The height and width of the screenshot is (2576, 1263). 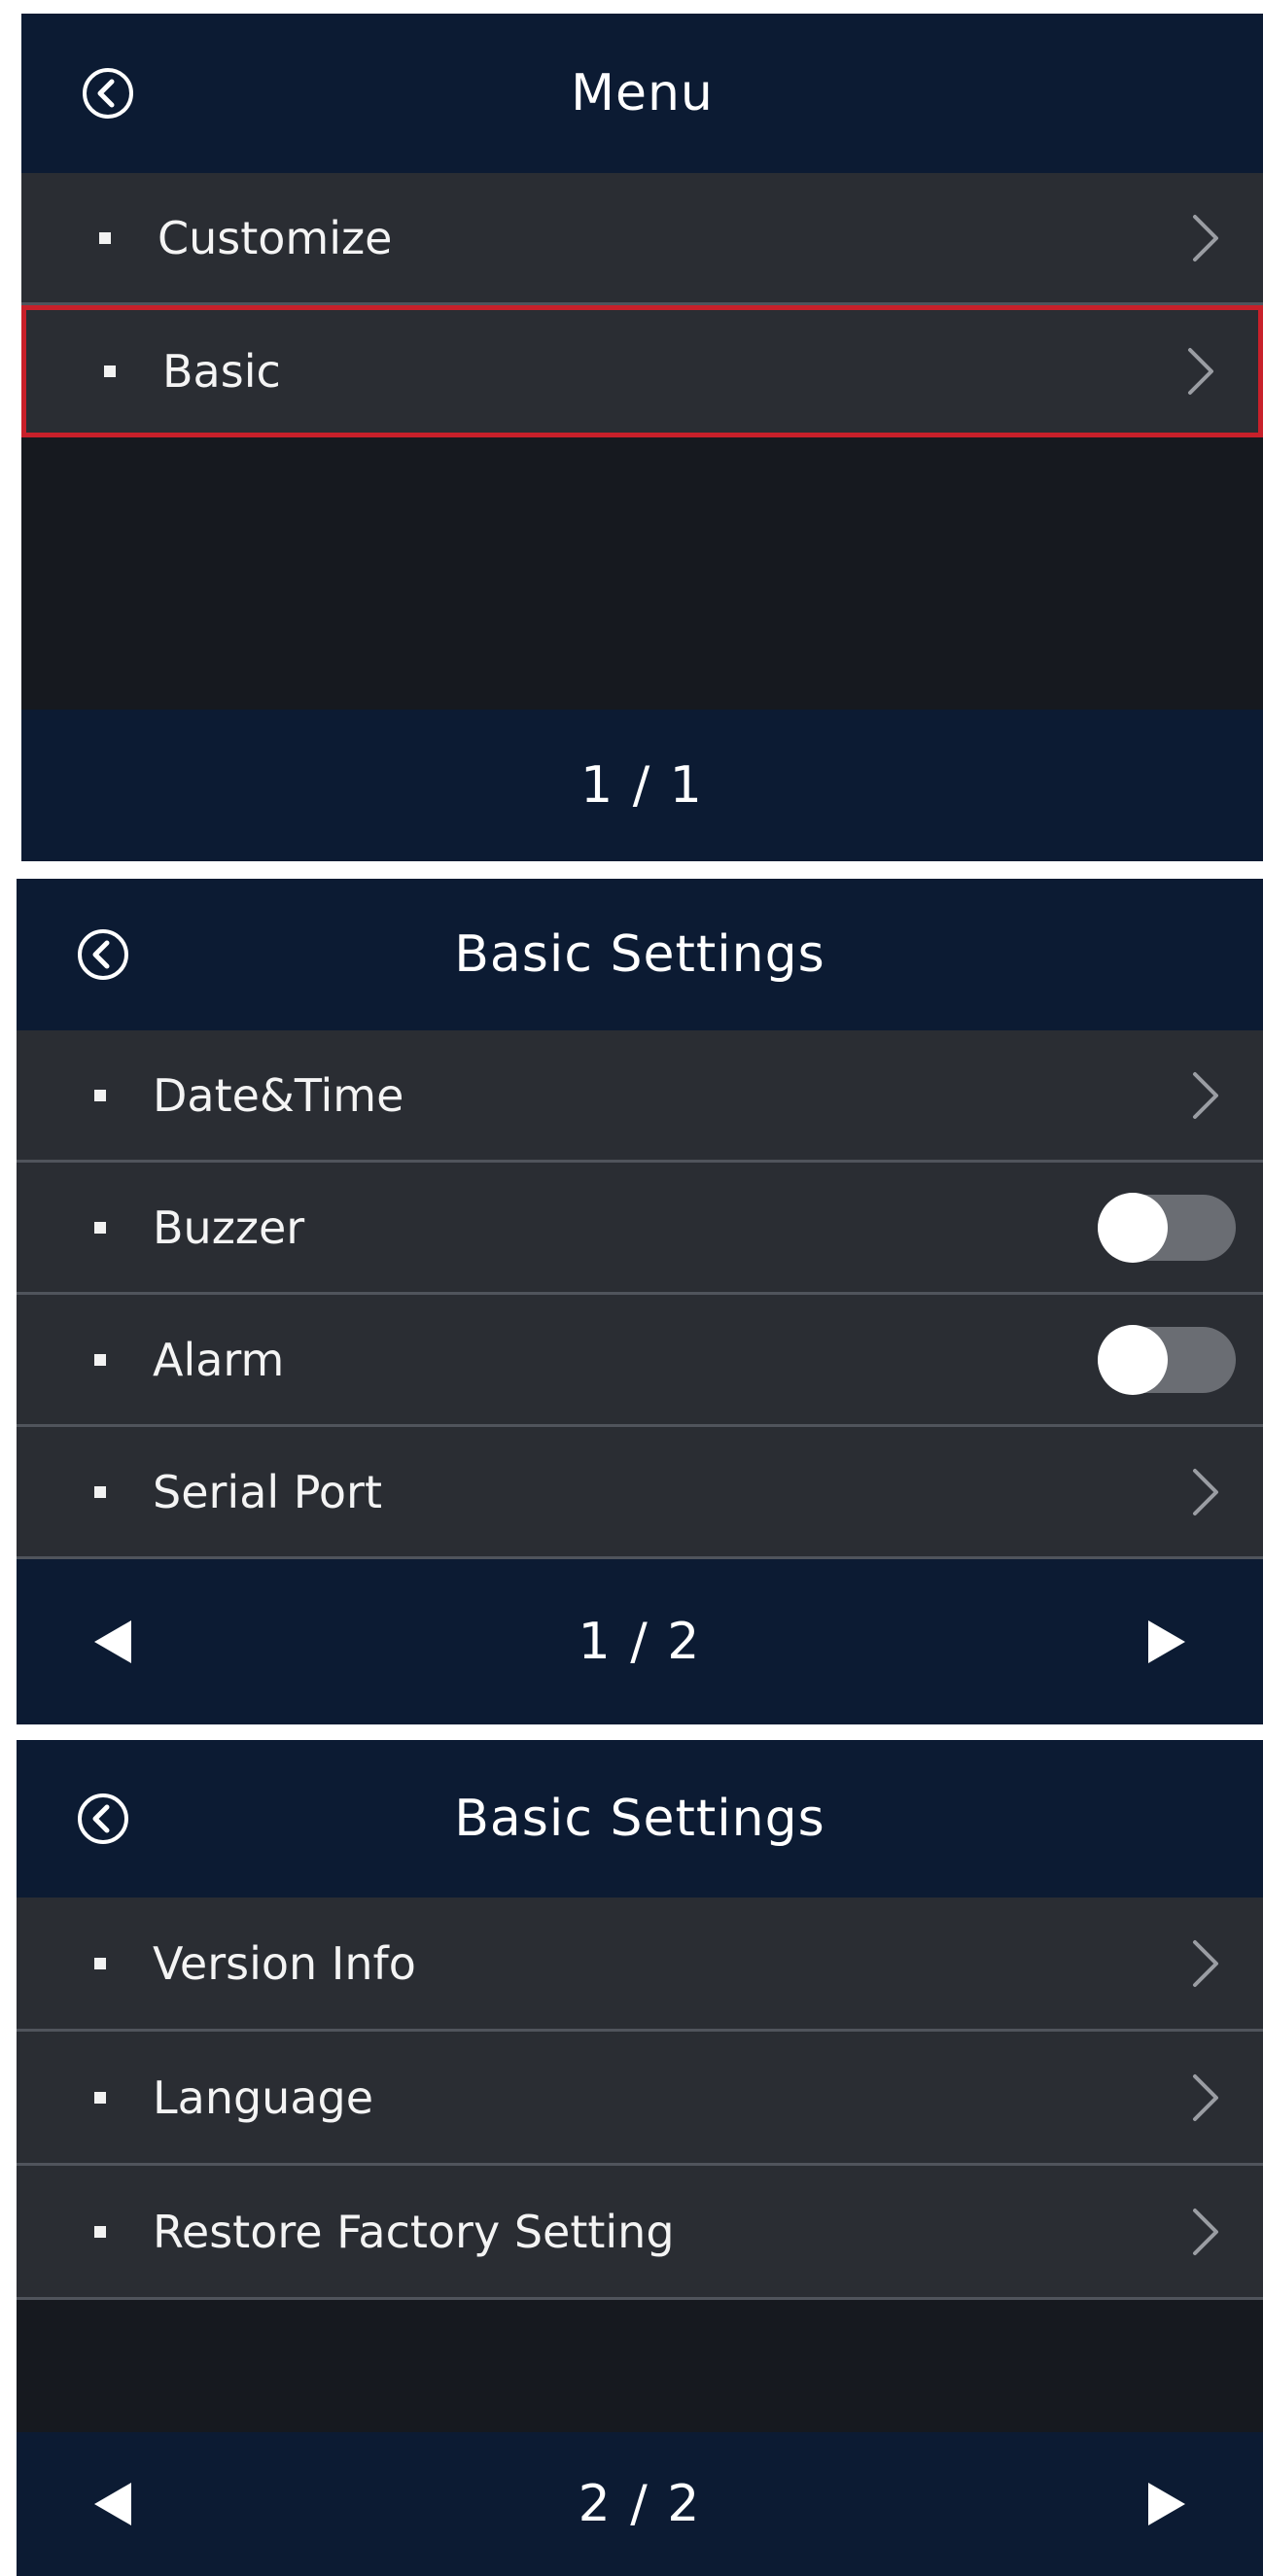 I want to click on settings-item-alarm: Alarm, so click(x=640, y=1361).